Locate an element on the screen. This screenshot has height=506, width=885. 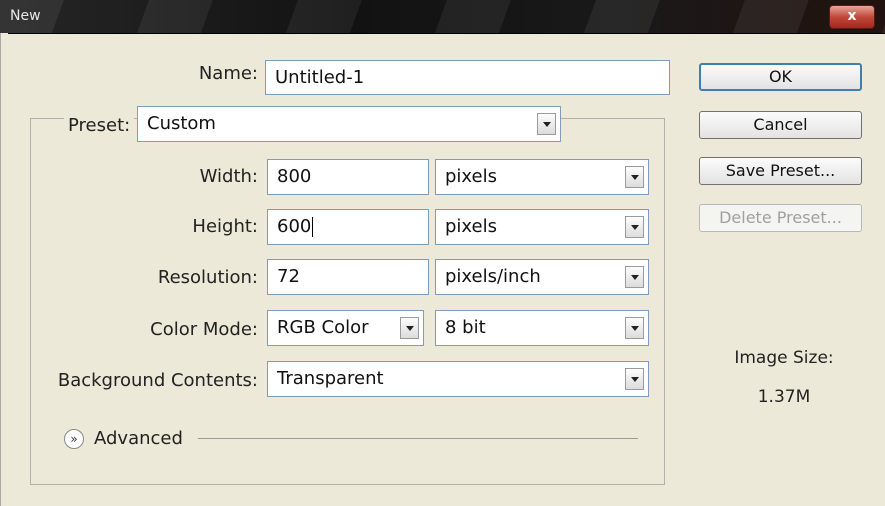
resolution-unit-value: pixels/inch is located at coordinates (493, 276).